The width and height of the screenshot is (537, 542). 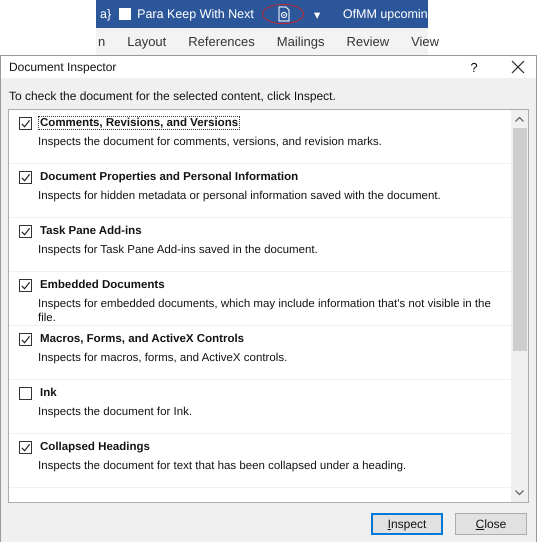 I want to click on ribbon-tab: Review, so click(x=368, y=41).